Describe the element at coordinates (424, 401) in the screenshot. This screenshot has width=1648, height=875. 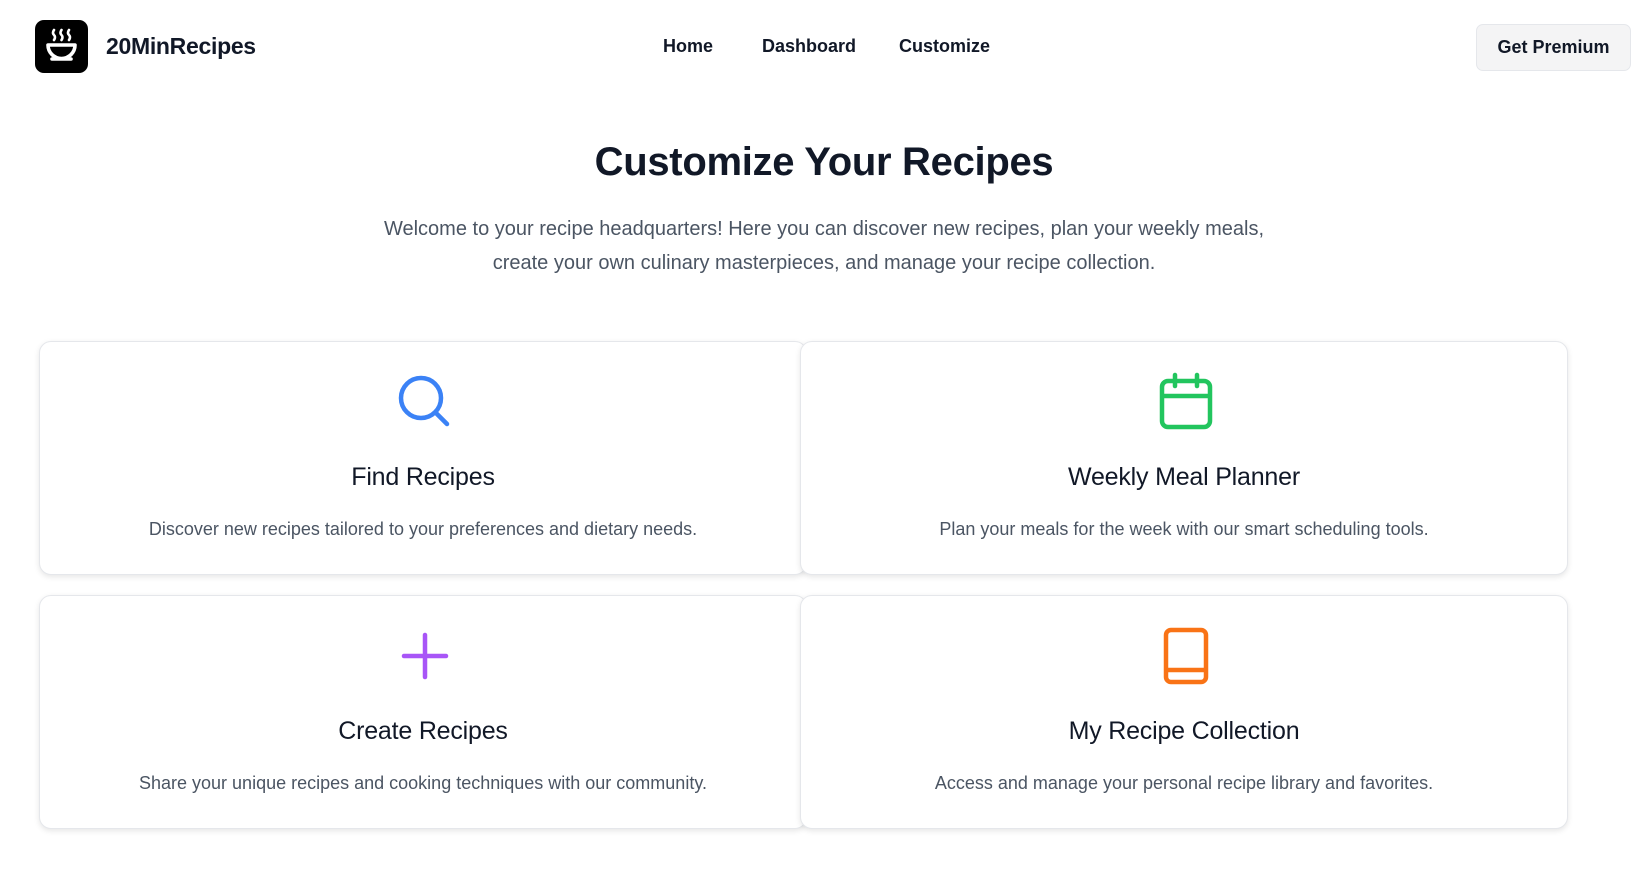
I see `search-icon` at that location.